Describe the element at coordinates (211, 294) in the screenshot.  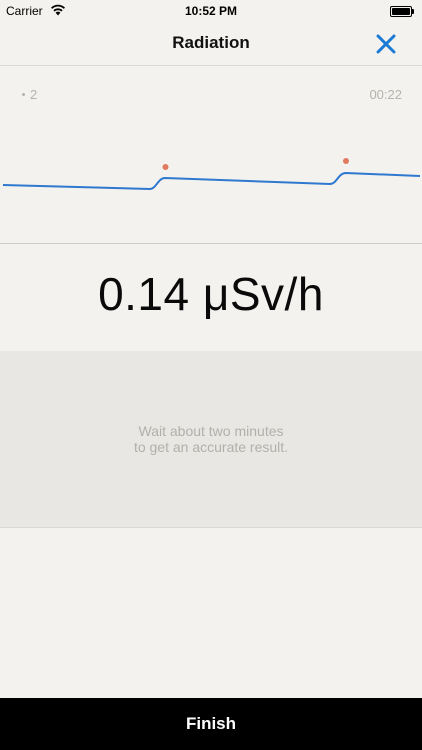
I see `radiation-reading: 0.14 μSv/h` at that location.